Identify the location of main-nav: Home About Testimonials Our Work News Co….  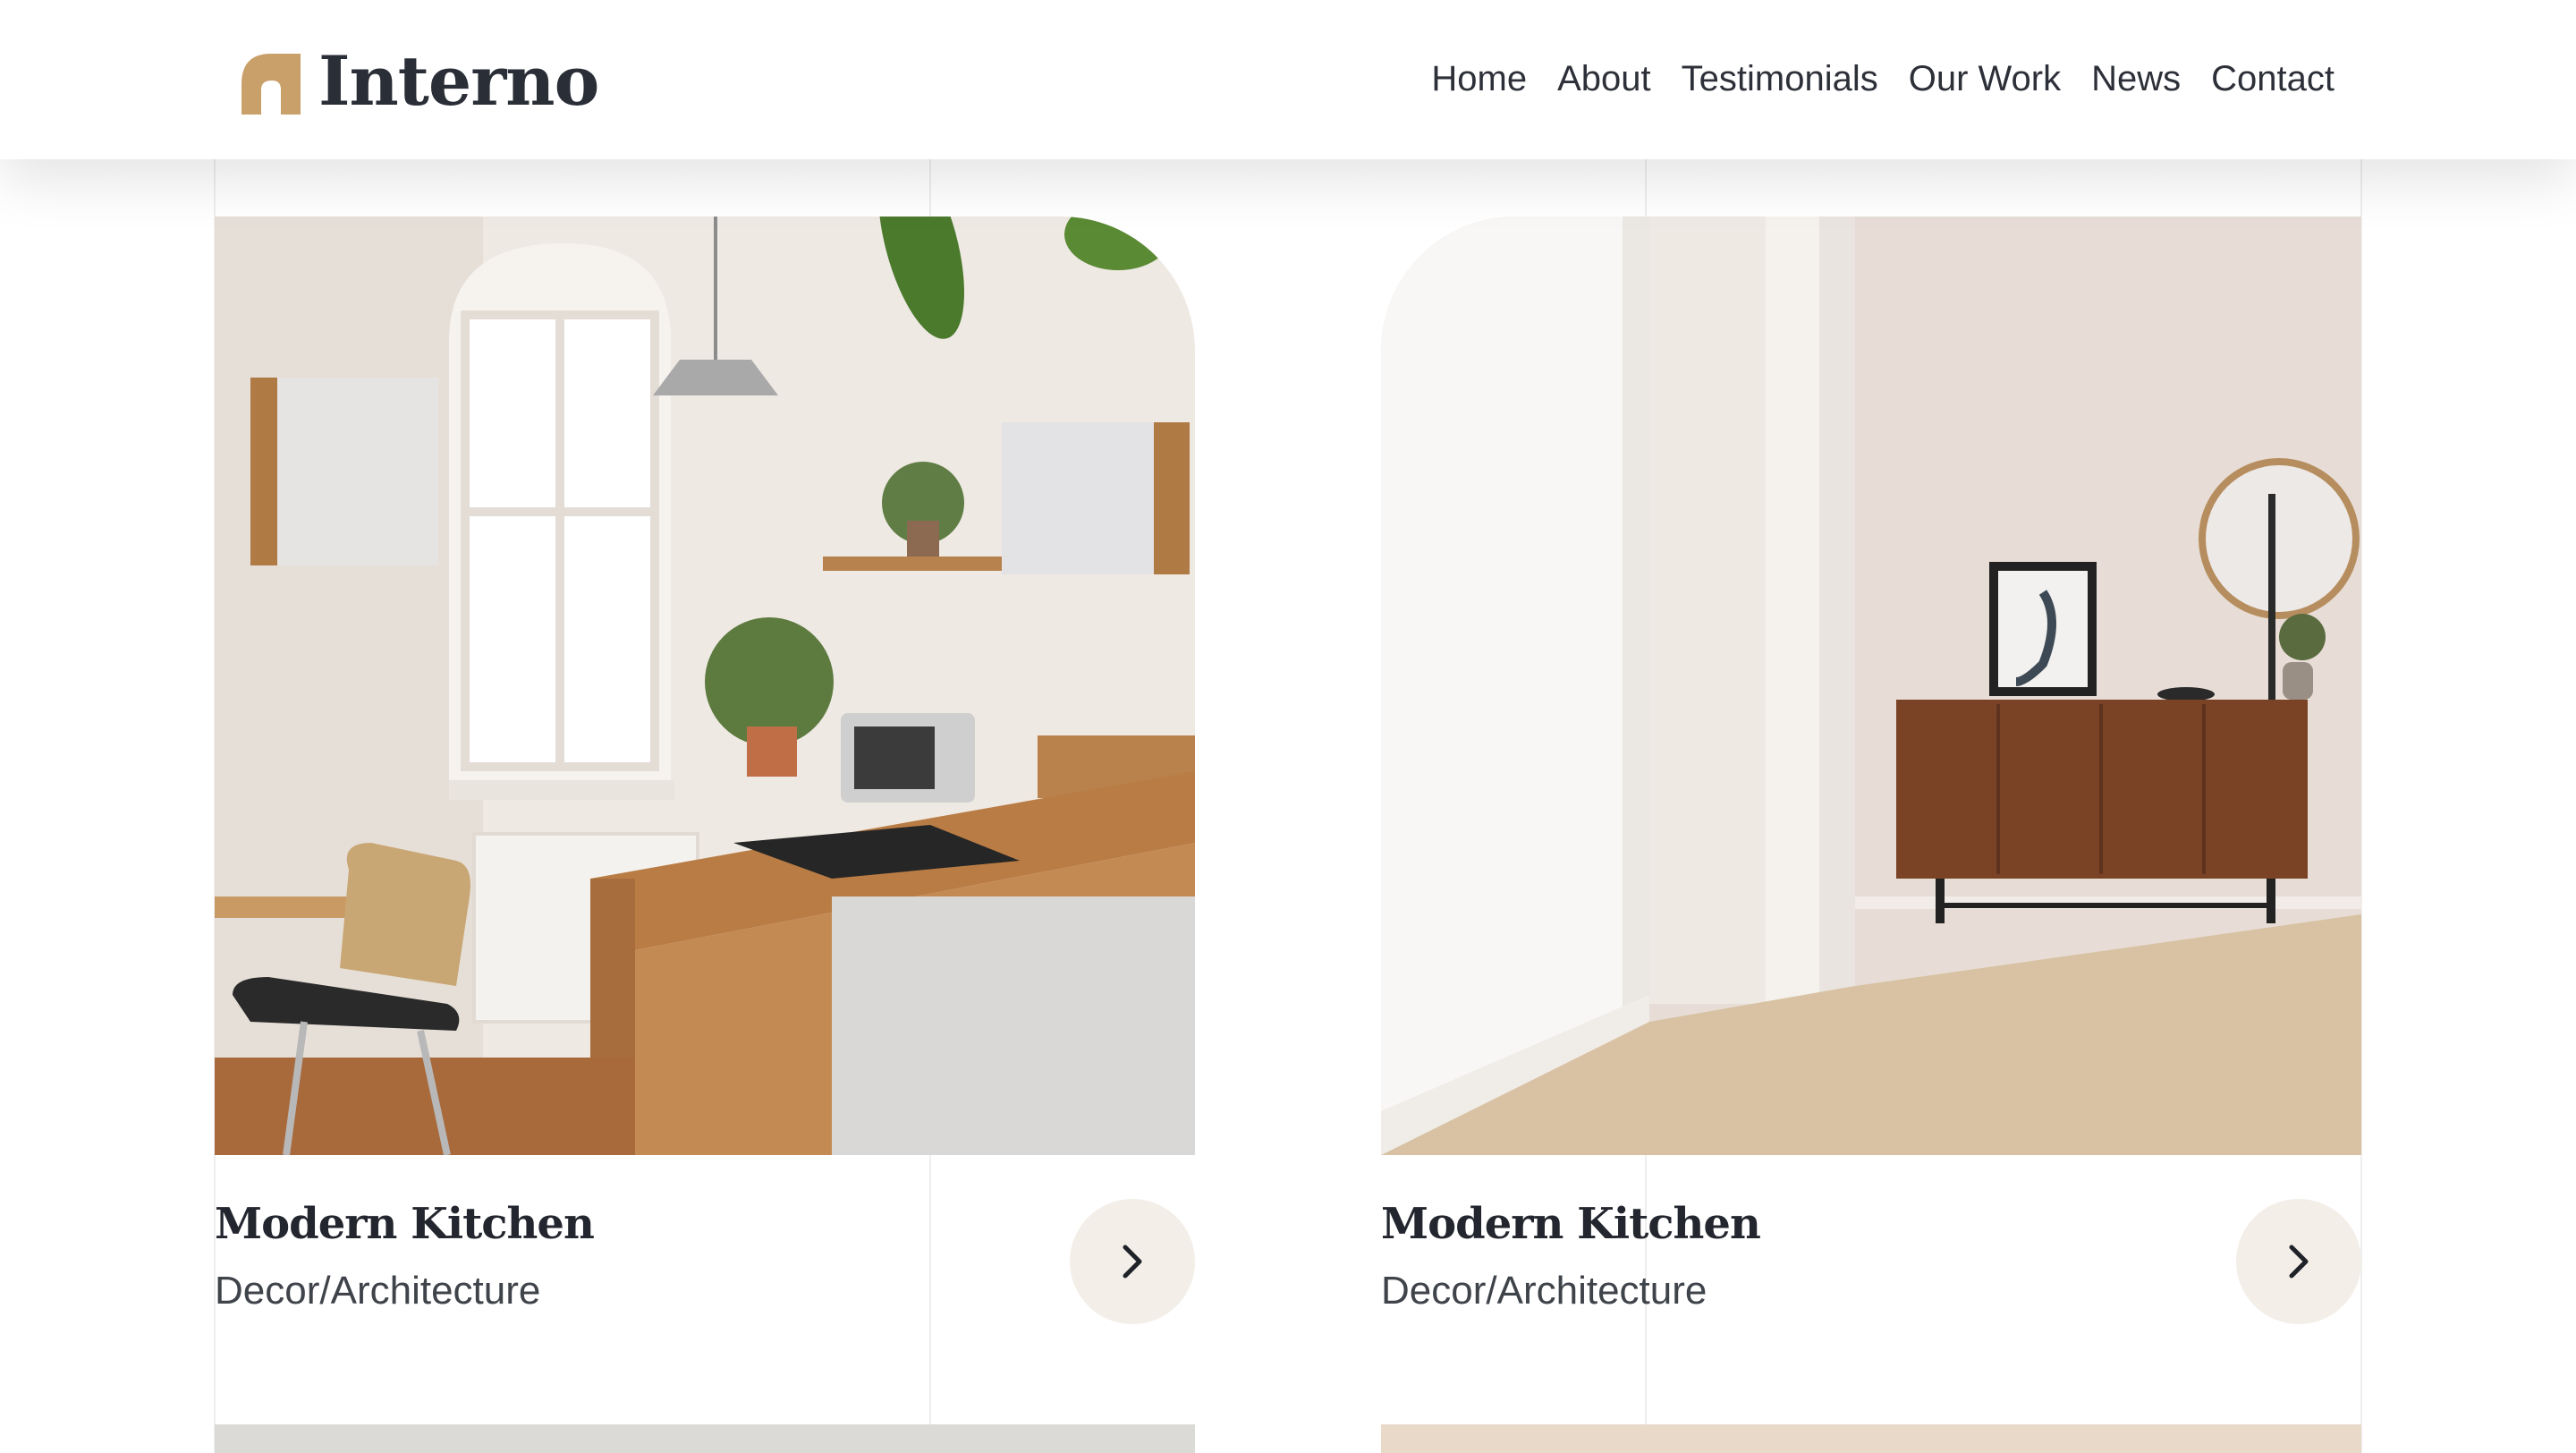
(1882, 79).